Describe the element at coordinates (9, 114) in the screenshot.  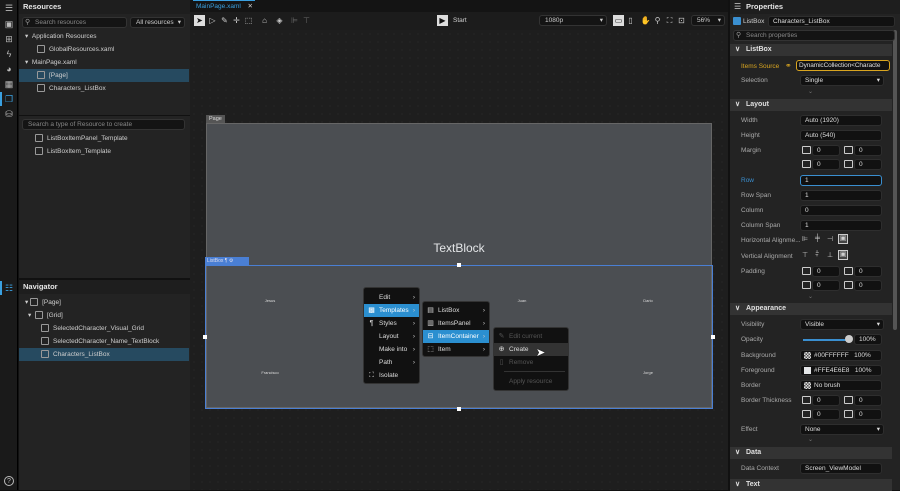
I see `data-icon: ⛁` at that location.